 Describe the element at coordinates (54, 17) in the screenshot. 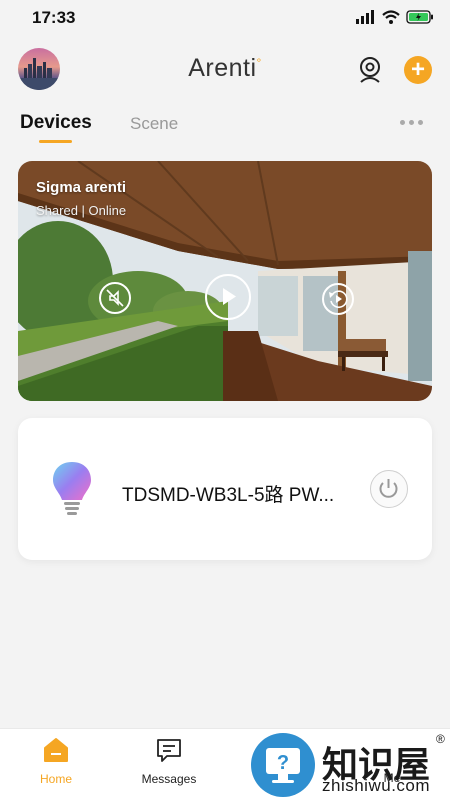

I see `status-time: 17:33` at that location.